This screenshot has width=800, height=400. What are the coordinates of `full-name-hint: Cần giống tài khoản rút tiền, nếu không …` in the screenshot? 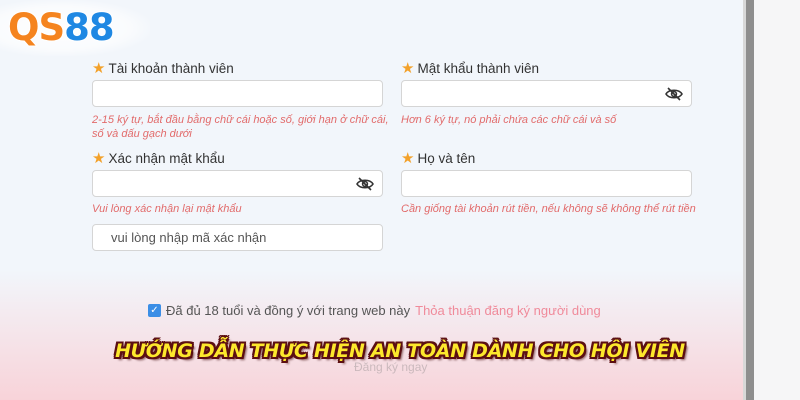 It's located at (548, 209).